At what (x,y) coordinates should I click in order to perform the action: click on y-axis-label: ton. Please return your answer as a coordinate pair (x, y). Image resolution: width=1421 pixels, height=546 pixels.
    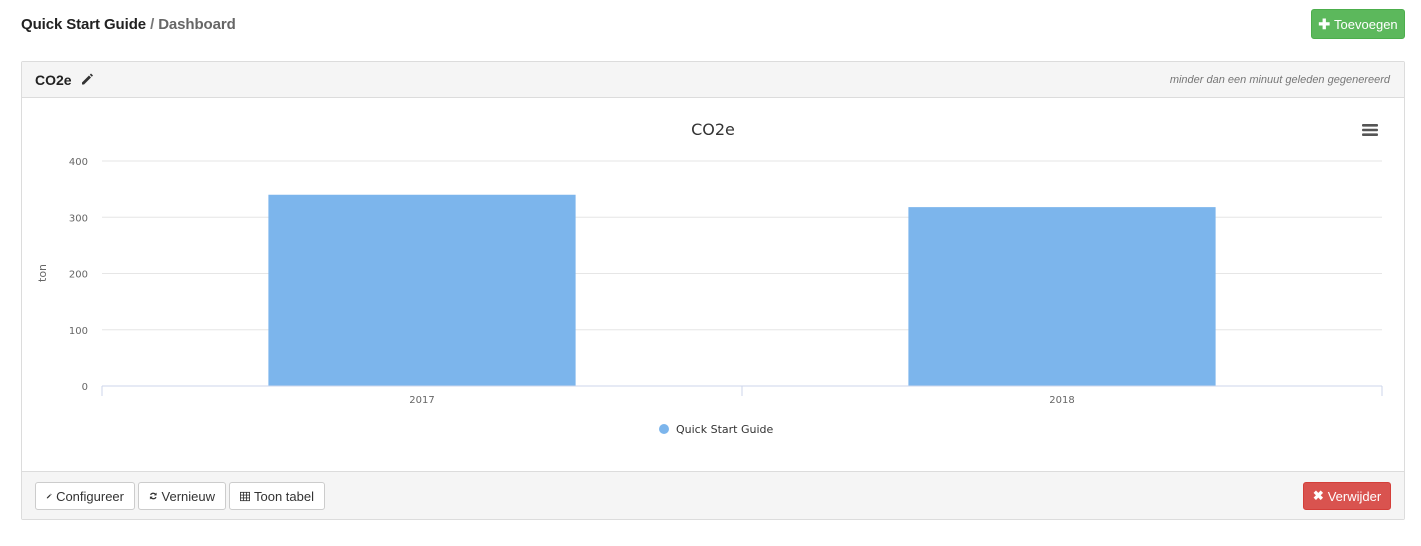
    Looking at the image, I should click on (42, 273).